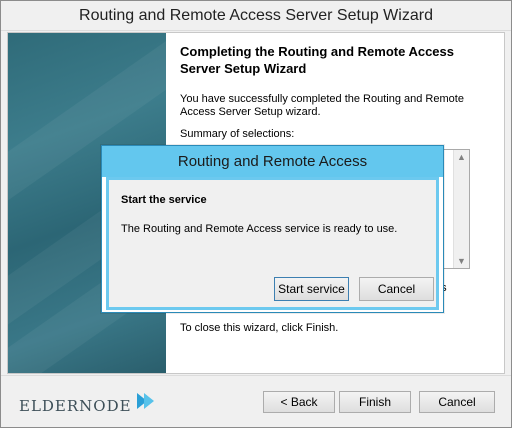 The image size is (512, 428). What do you see at coordinates (311, 289) in the screenshot?
I see `start-service-button: Start service` at bounding box center [311, 289].